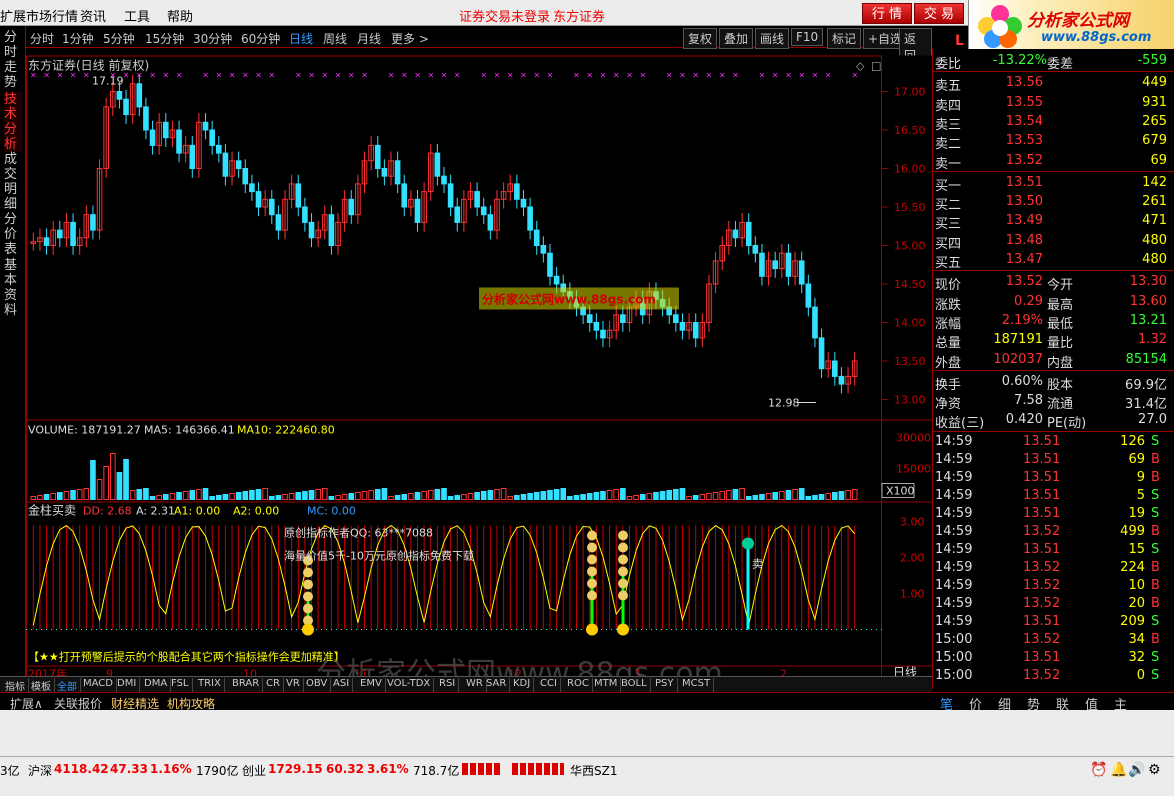 Image resolution: width=1174 pixels, height=796 pixels. What do you see at coordinates (212, 38) in the screenshot?
I see `period-30min: 30分钟` at bounding box center [212, 38].